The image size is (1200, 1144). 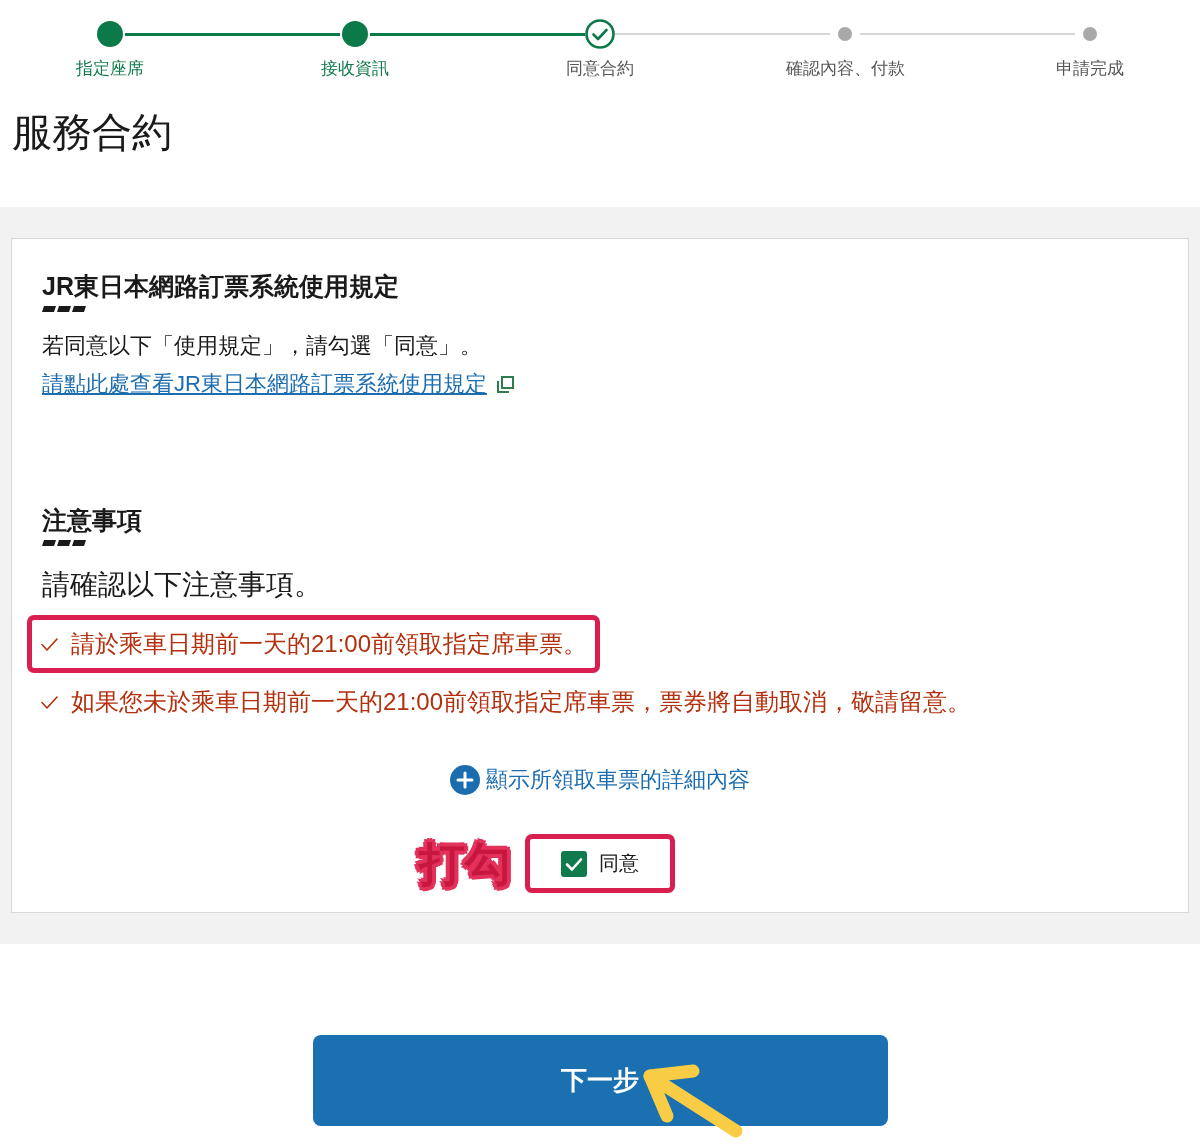 What do you see at coordinates (1090, 69) in the screenshot?
I see `step-label: 申請完成` at bounding box center [1090, 69].